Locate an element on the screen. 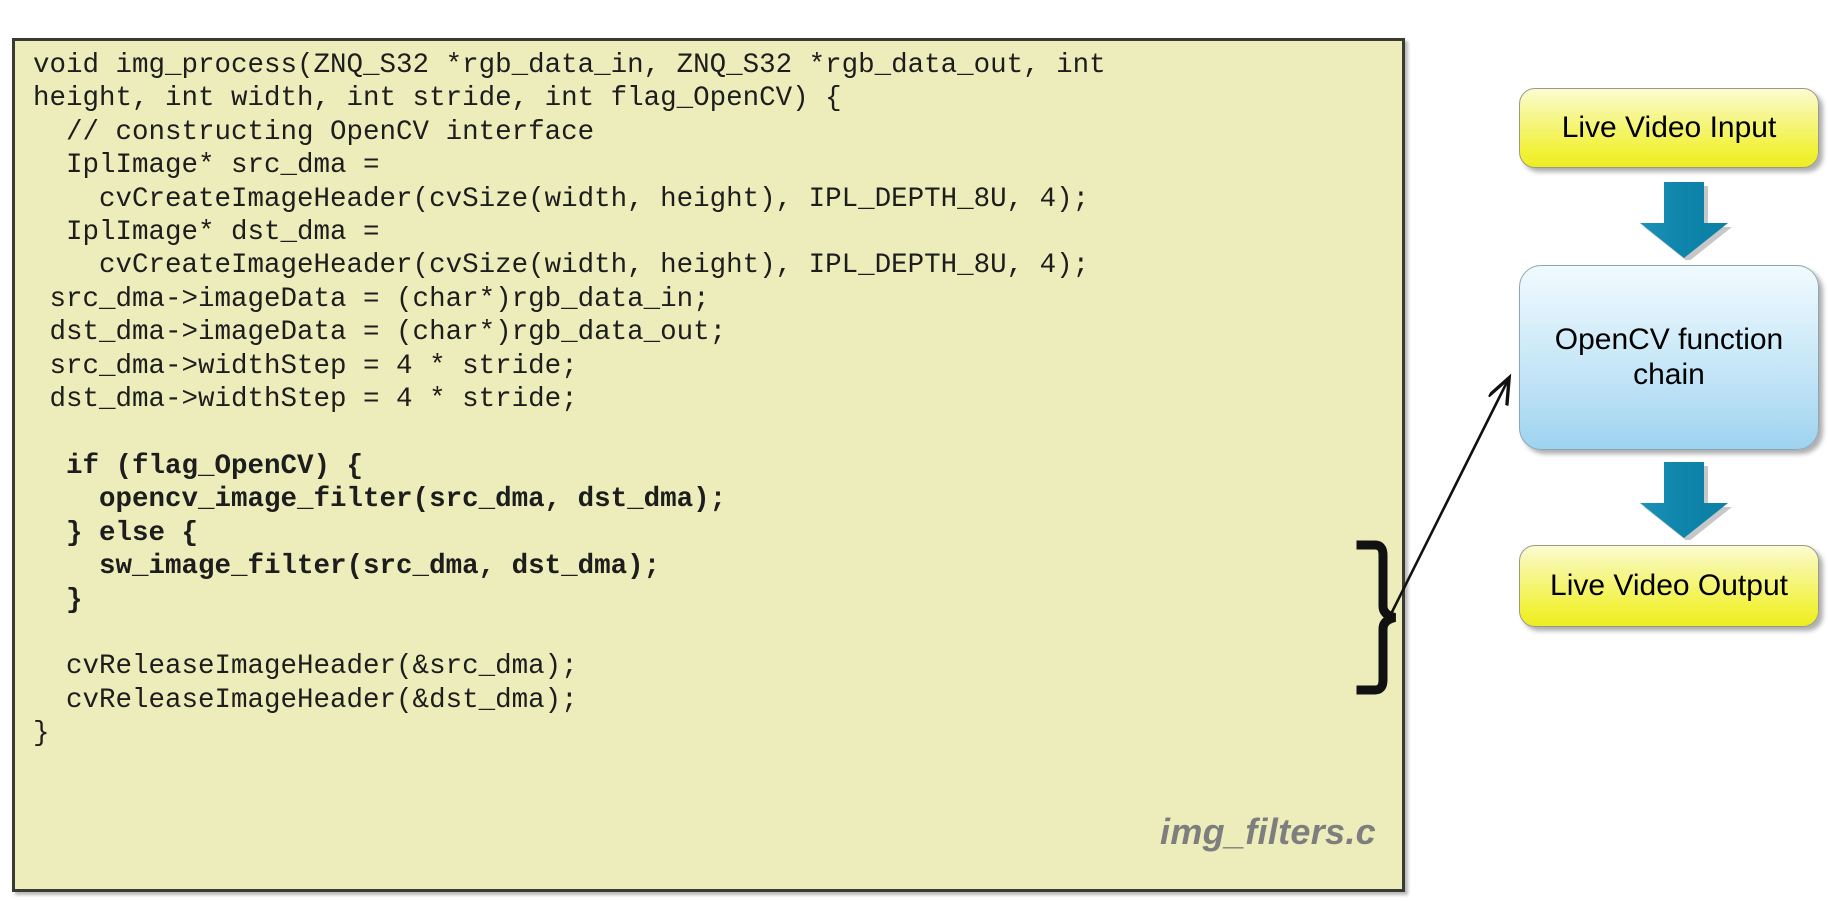  flow-box-input-label: Live Video Input is located at coordinates (1669, 127).